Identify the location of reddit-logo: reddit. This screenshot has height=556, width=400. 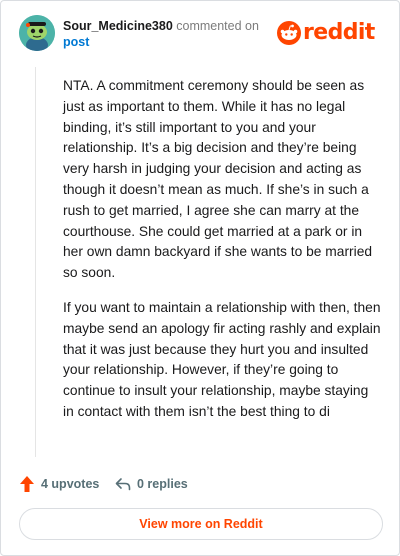
(330, 34).